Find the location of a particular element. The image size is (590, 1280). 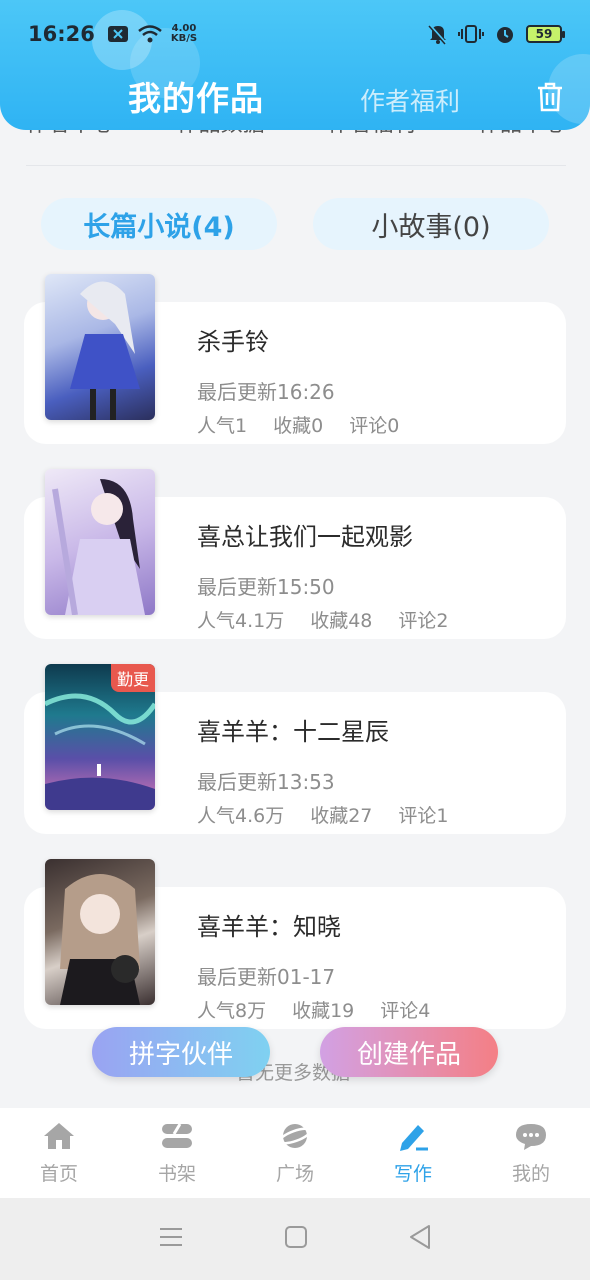

book-stats: 人气1 收藏0 评论0 is located at coordinates (298, 424).